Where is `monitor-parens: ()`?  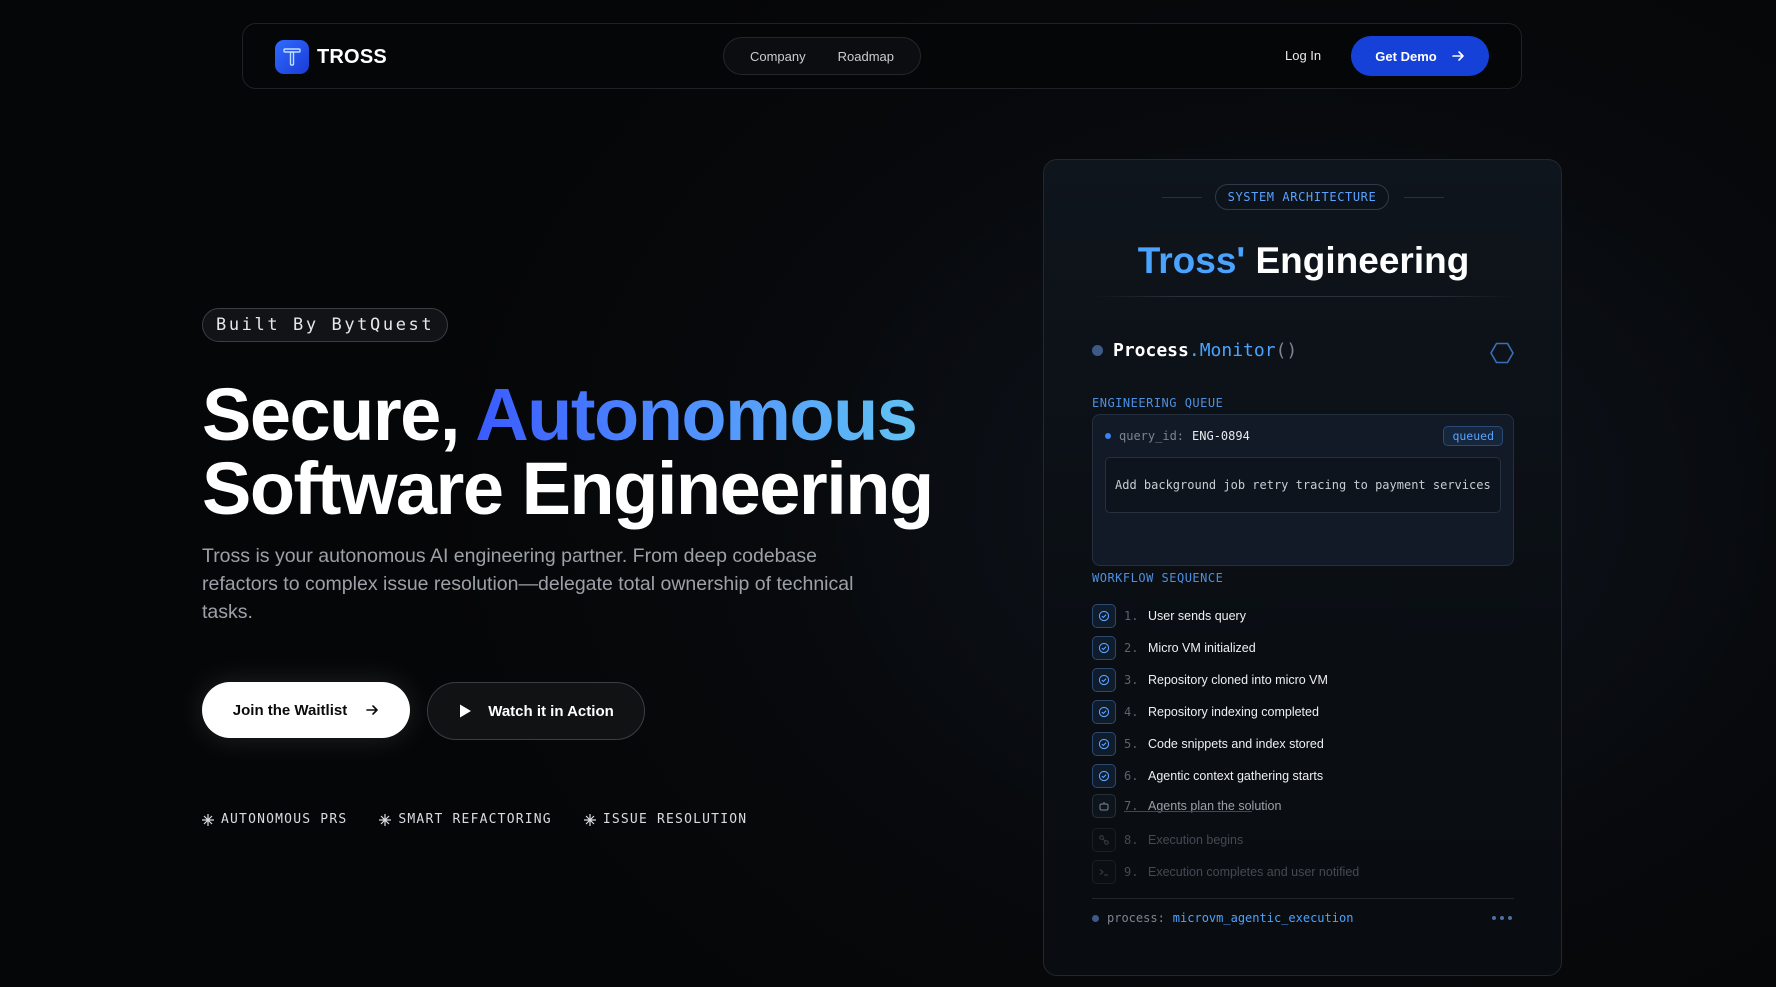 monitor-parens: () is located at coordinates (1286, 350).